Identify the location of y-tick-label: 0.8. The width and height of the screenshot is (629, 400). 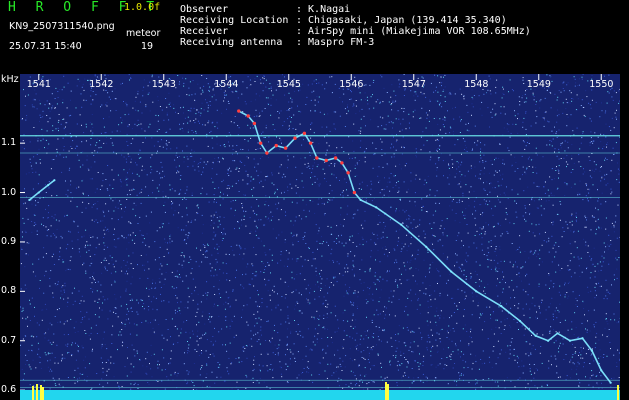
(9, 291).